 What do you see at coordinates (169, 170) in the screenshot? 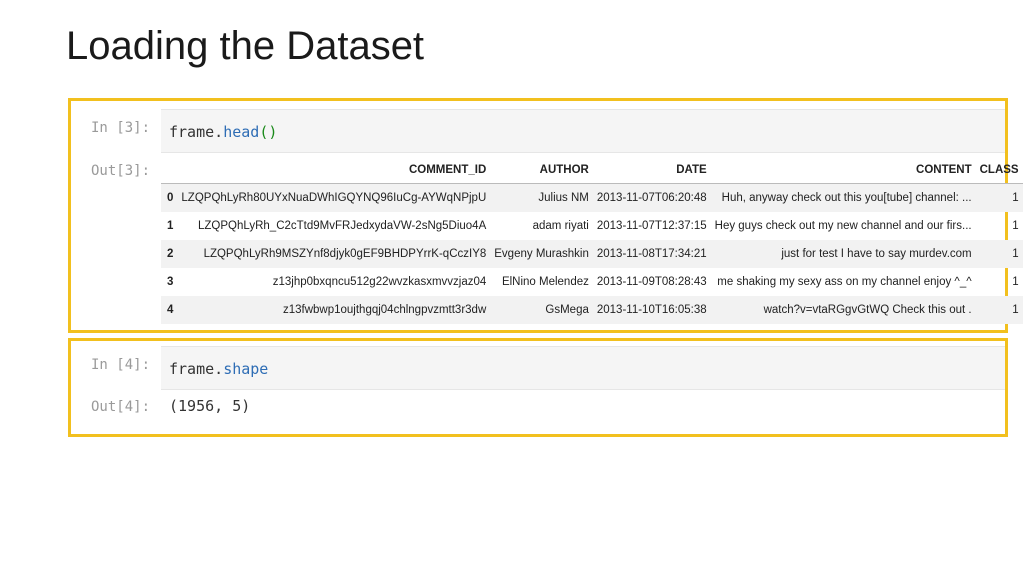
I see `column-header-index` at bounding box center [169, 170].